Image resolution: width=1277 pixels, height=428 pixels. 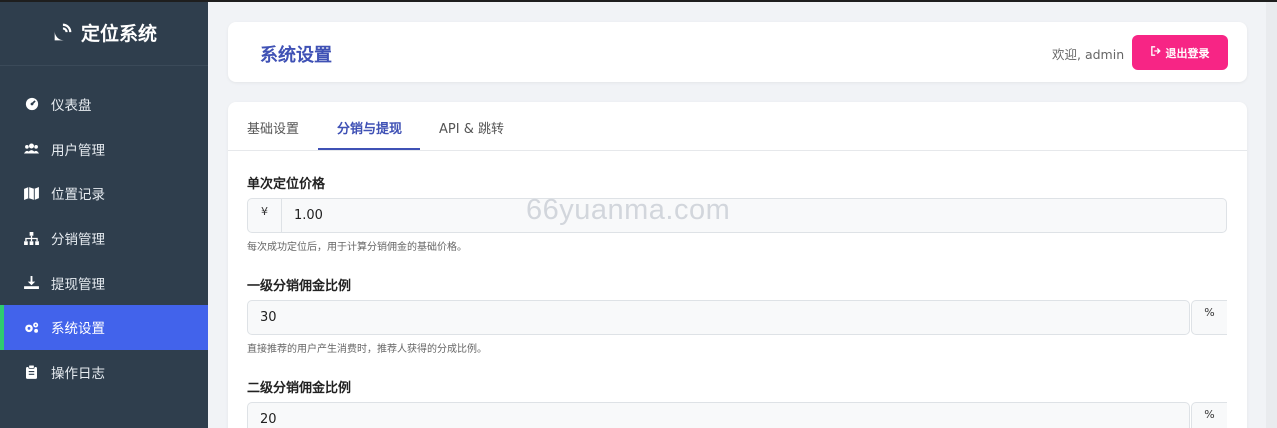 What do you see at coordinates (31, 327) in the screenshot?
I see `gears-icon` at bounding box center [31, 327].